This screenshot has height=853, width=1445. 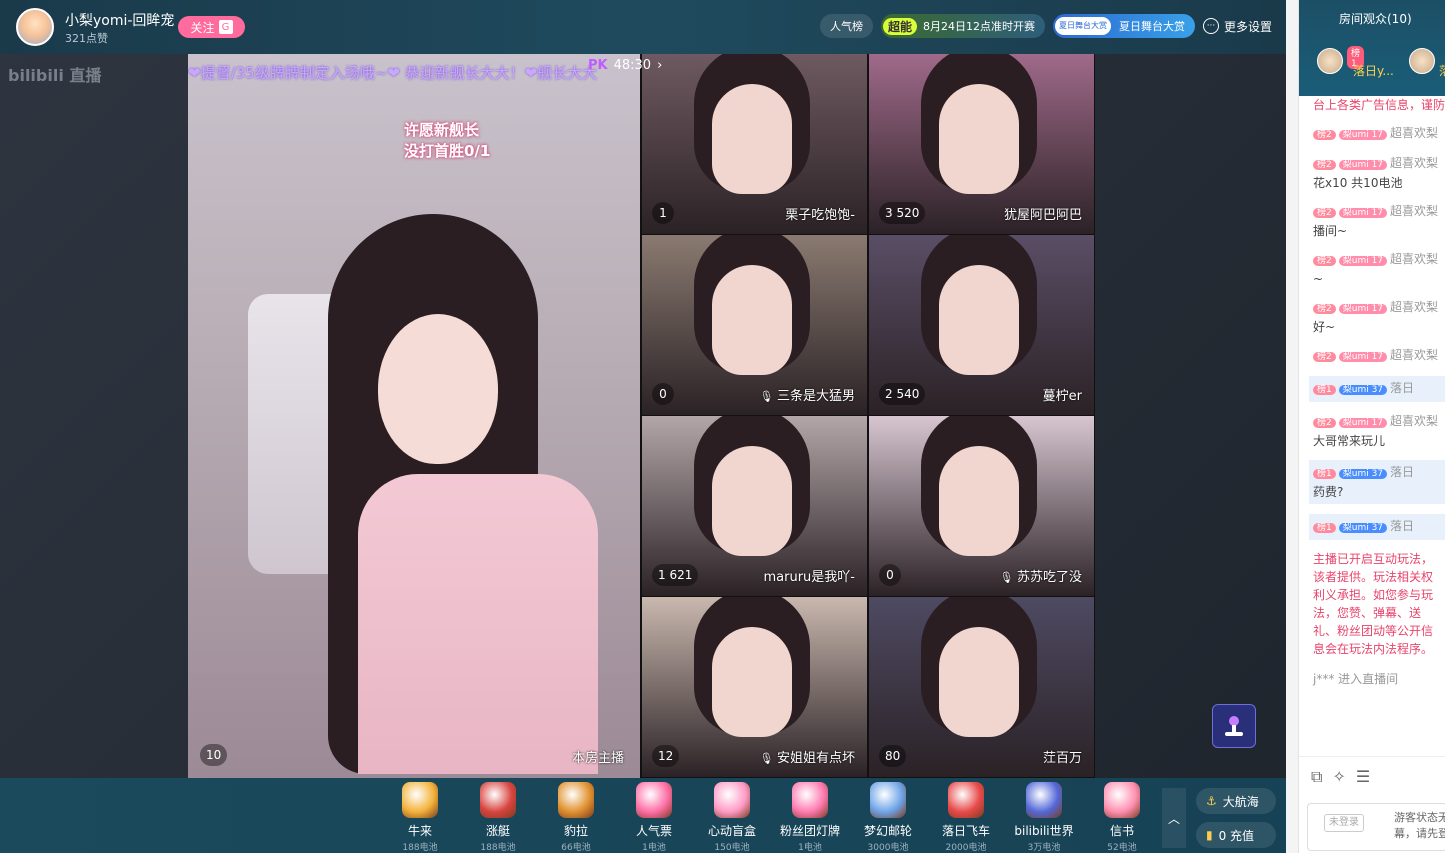 I want to click on chat-message: 榜2 梨umi 17 超喜欢梨 大哥常来玩儿, so click(x=1379, y=431).